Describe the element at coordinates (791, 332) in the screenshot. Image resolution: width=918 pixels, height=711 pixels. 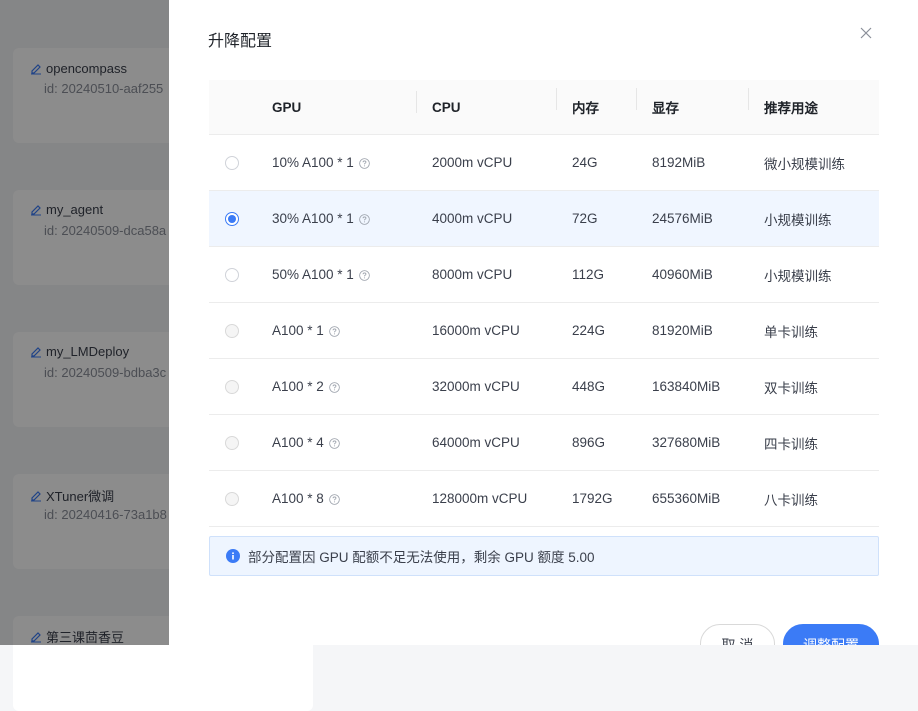
I see `usage-cell: 单卡训练` at that location.